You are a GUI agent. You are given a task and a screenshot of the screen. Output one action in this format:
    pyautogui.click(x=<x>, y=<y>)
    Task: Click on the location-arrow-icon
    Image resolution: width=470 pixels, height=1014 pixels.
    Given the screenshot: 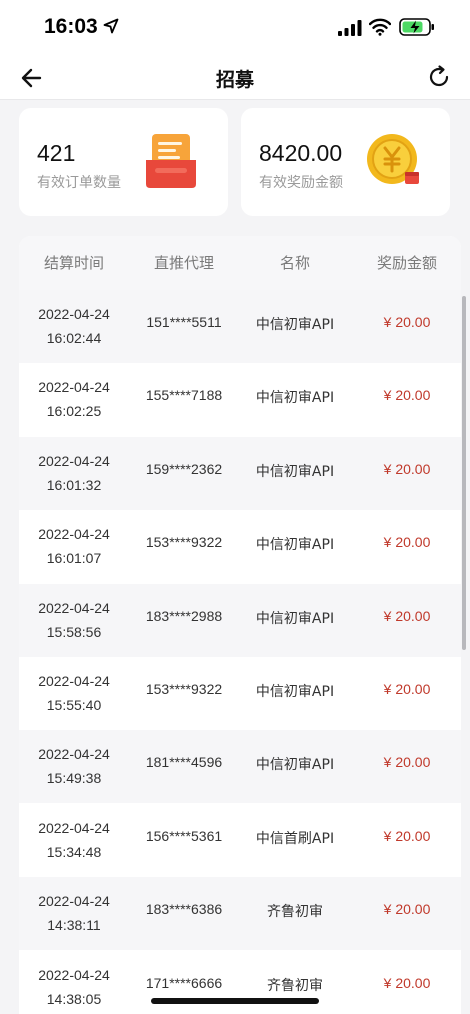 What is the action you would take?
    pyautogui.click(x=111, y=26)
    